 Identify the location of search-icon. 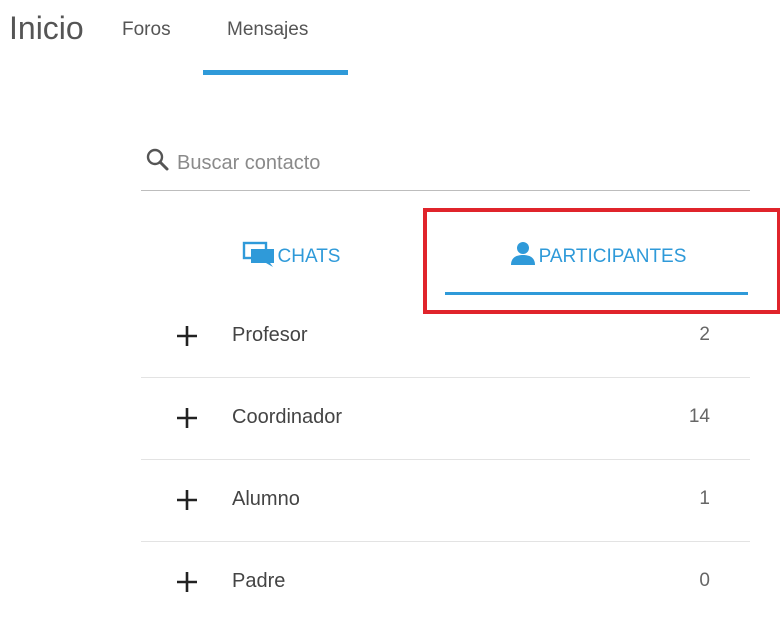
(158, 160).